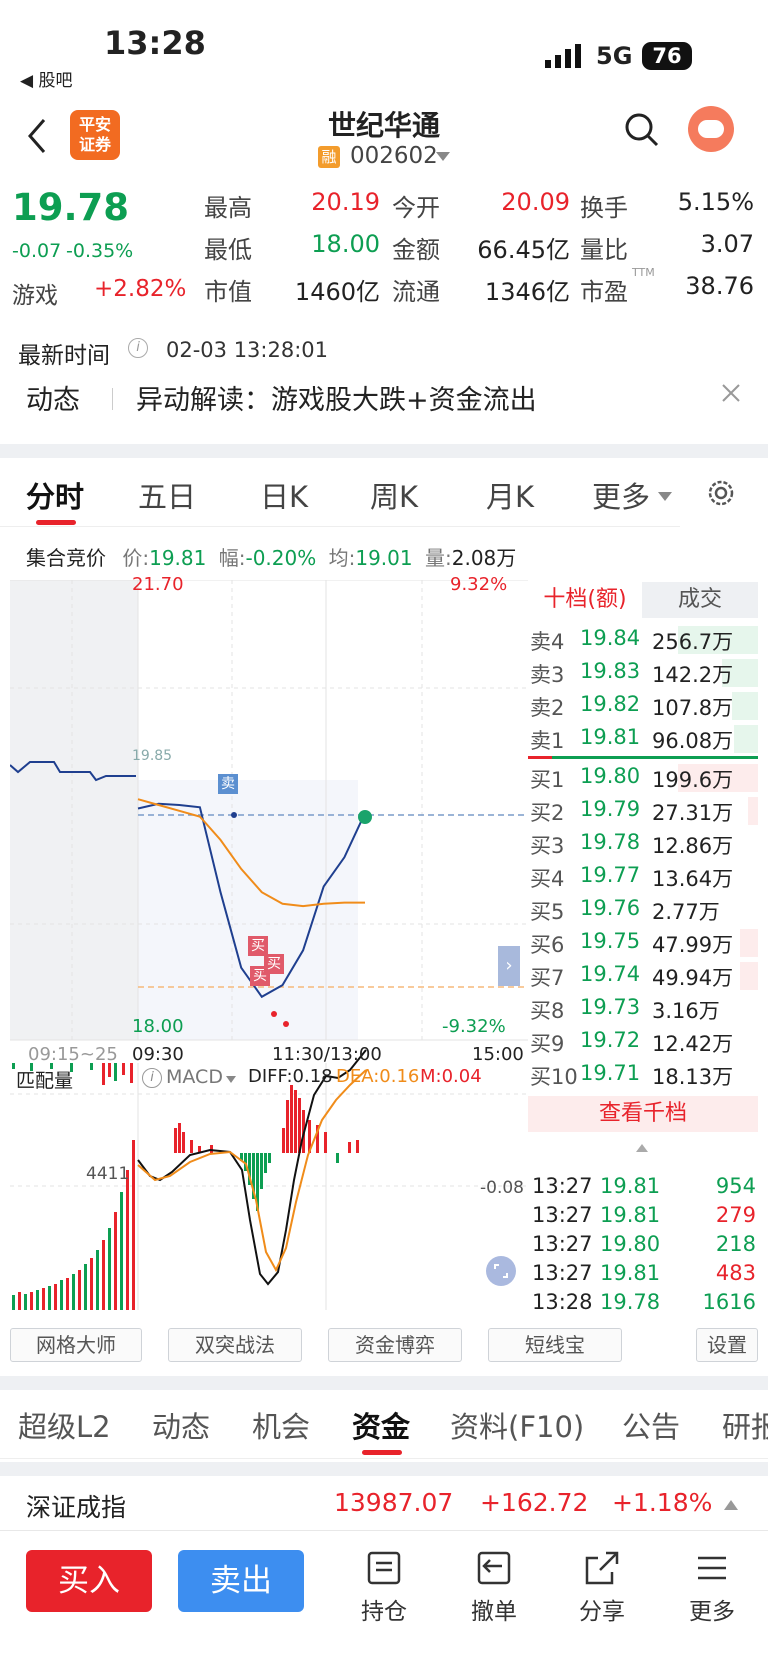 The width and height of the screenshot is (768, 1669). I want to click on field-label: 换手, so click(604, 208).